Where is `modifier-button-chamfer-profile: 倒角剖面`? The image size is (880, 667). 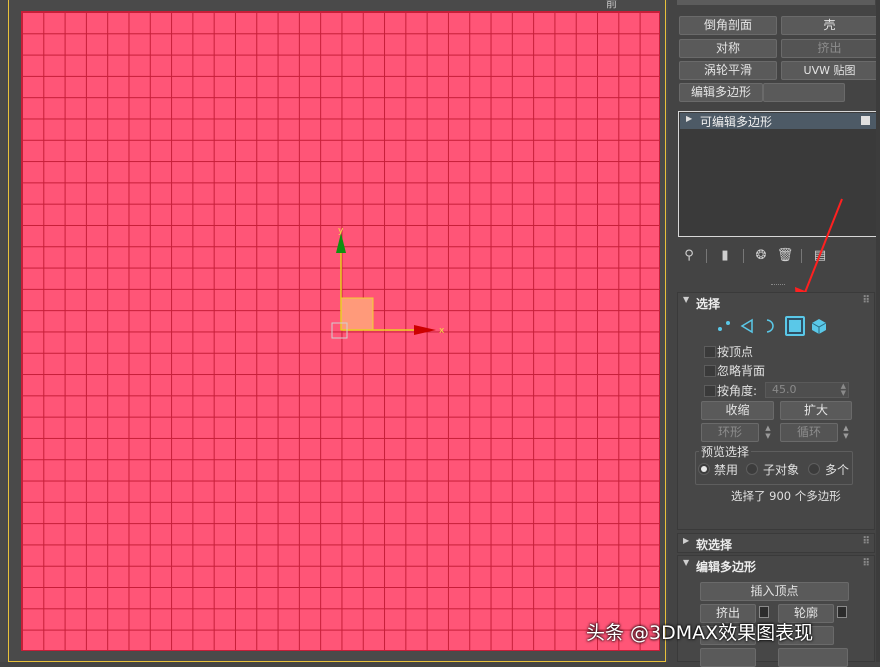 modifier-button-chamfer-profile: 倒角剖面 is located at coordinates (728, 25).